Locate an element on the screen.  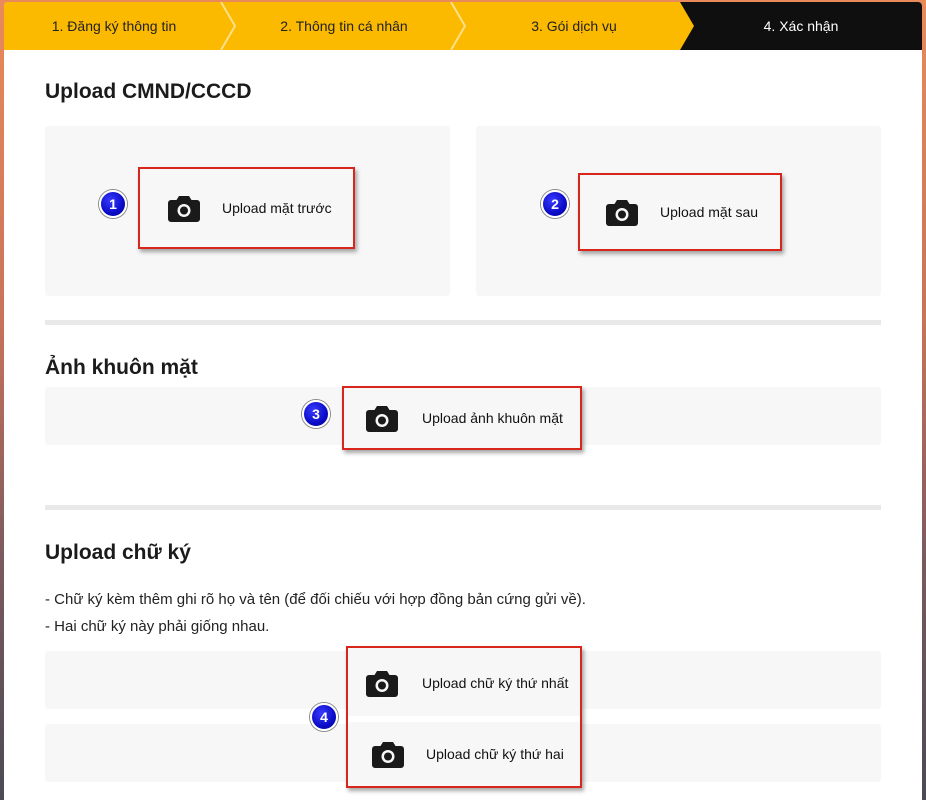
upload-front-label: Upload mặt trước is located at coordinates (277, 208).